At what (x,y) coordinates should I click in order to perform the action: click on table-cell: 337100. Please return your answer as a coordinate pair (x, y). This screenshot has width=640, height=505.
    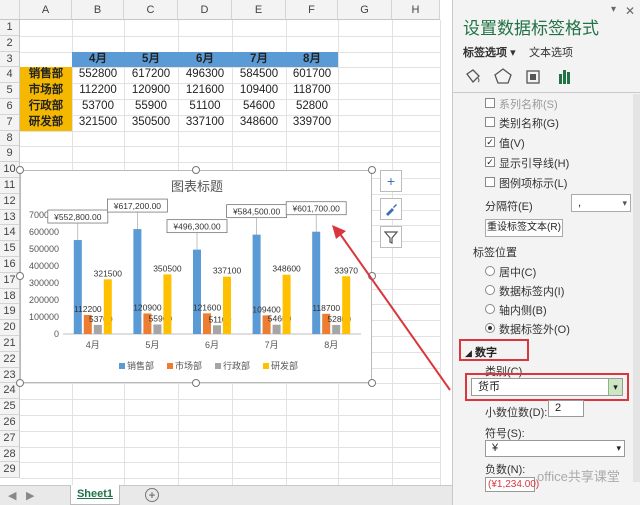
    Looking at the image, I should click on (205, 123).